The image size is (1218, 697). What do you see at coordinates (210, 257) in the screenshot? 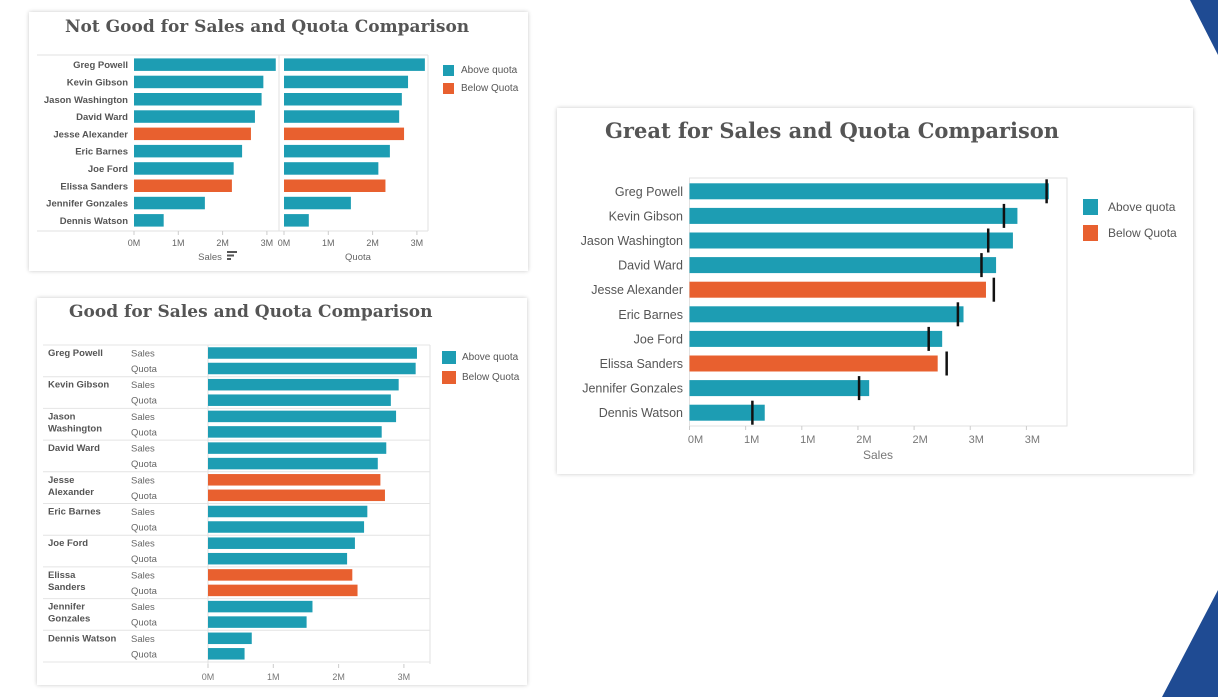
I see `sales-axis-title: Sales` at bounding box center [210, 257].